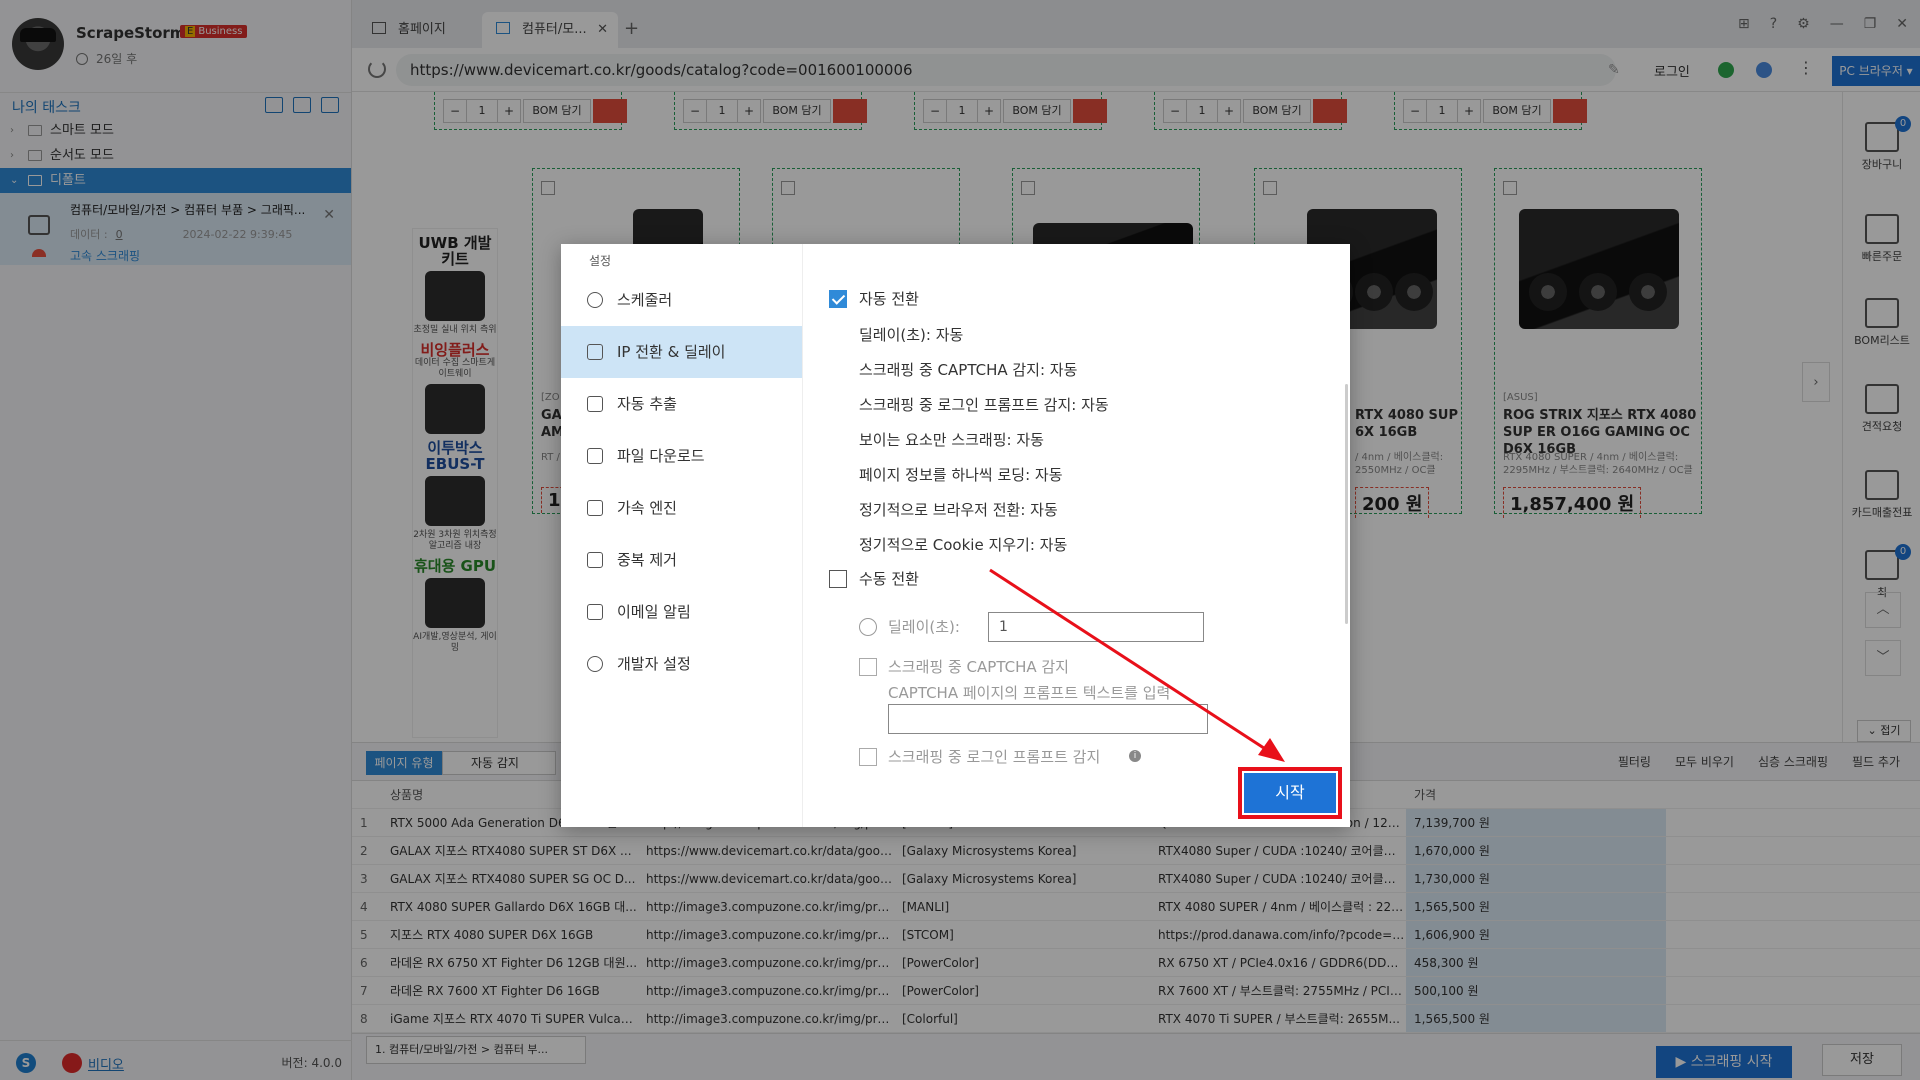 This screenshot has height=1080, width=1920. Describe the element at coordinates (647, 508) in the screenshot. I see `nav-label: 가속 엔진` at that location.